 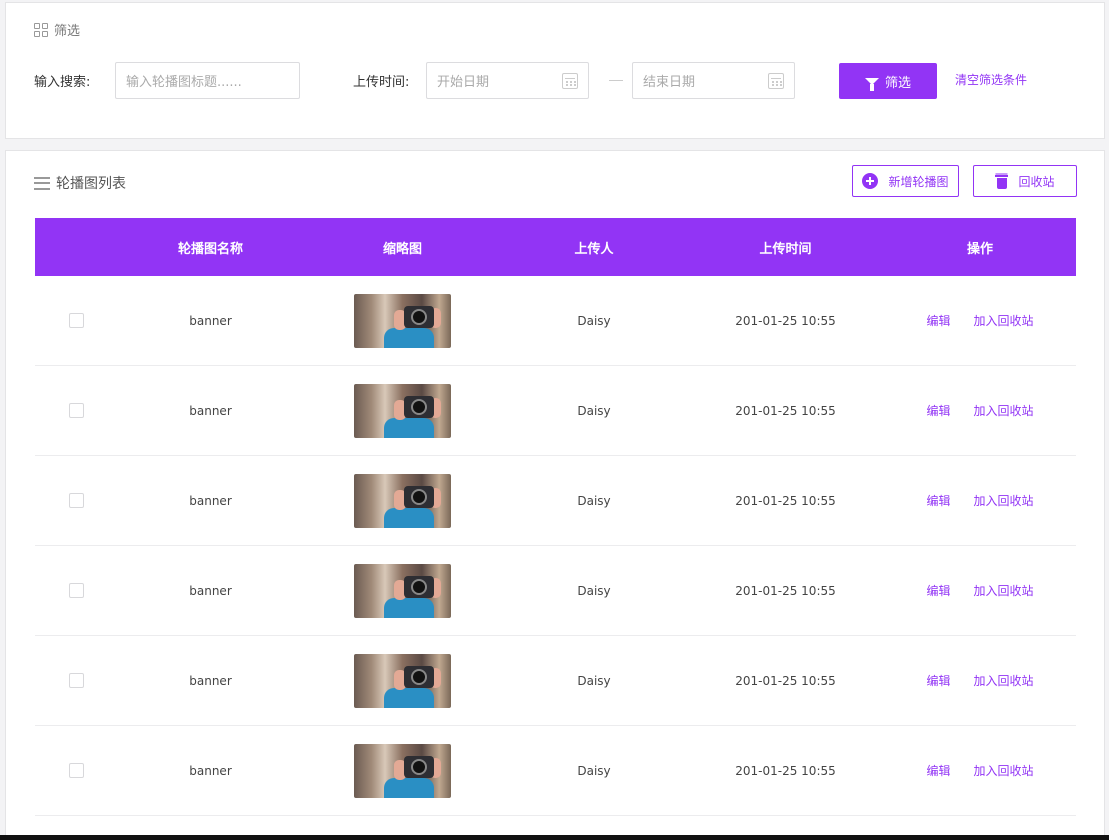 What do you see at coordinates (210, 249) in the screenshot?
I see `column-header-name: 轮播图名称` at bounding box center [210, 249].